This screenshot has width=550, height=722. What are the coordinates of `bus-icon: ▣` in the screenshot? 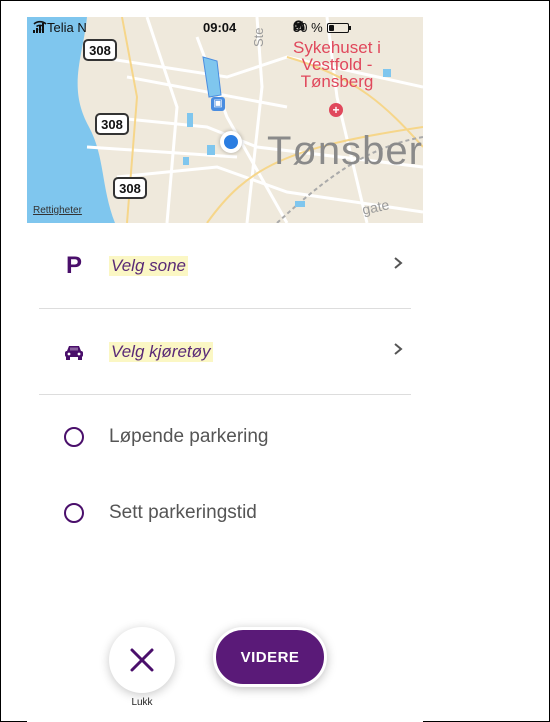 It's located at (218, 104).